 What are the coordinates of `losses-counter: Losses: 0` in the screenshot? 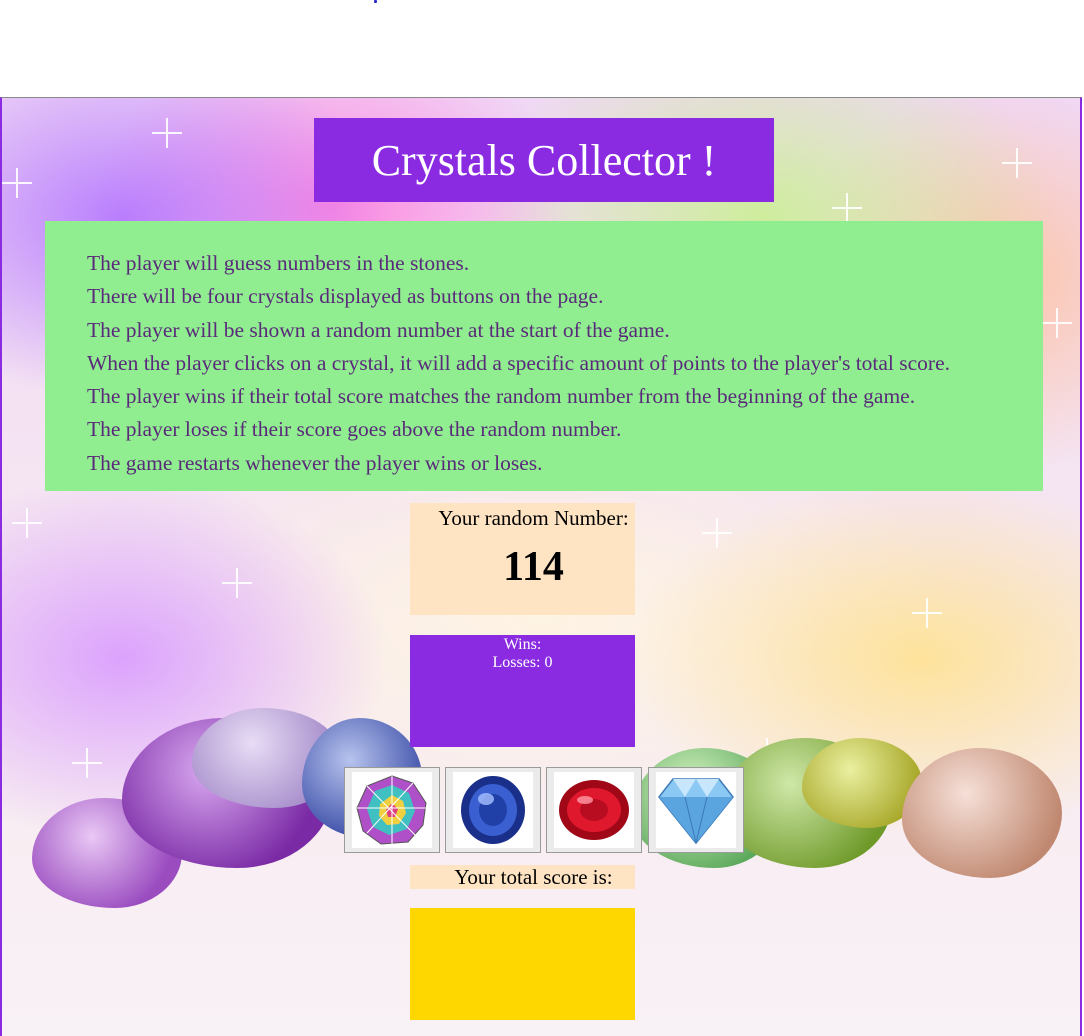 It's located at (522, 662).